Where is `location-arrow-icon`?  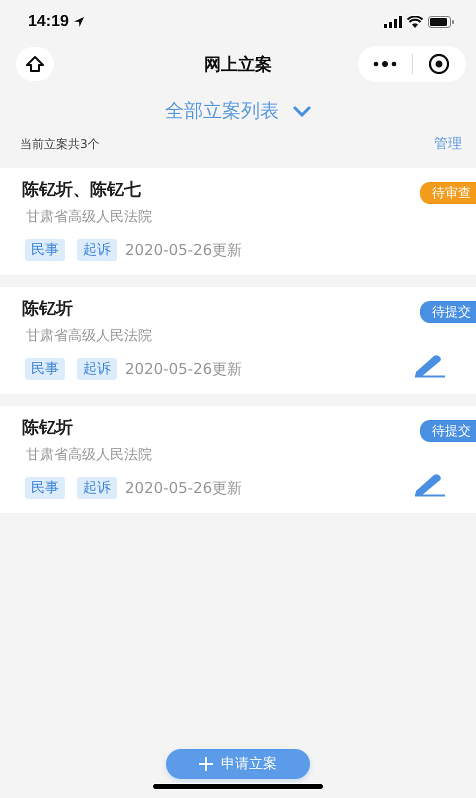
location-arrow-icon is located at coordinates (78, 22).